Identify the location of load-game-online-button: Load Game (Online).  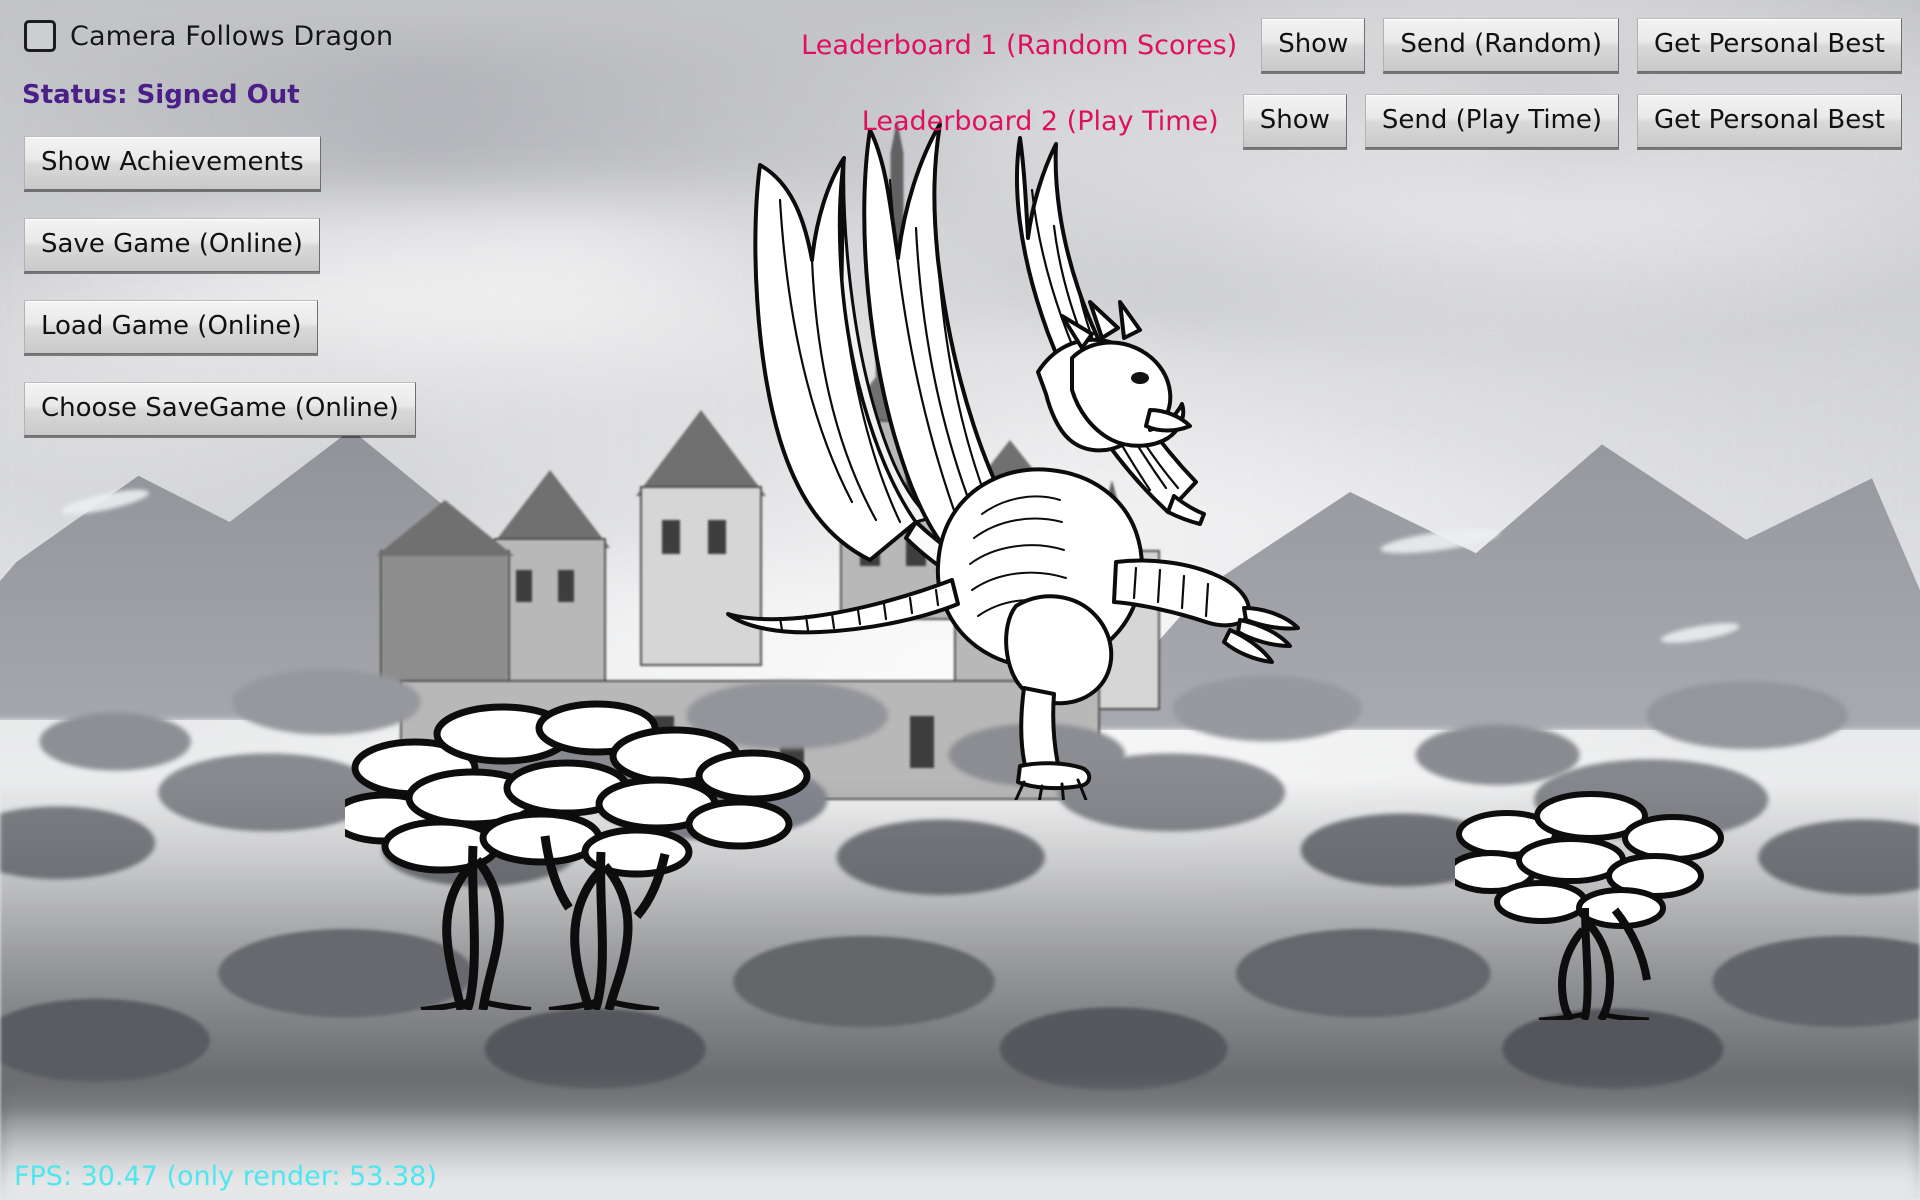
(171, 327).